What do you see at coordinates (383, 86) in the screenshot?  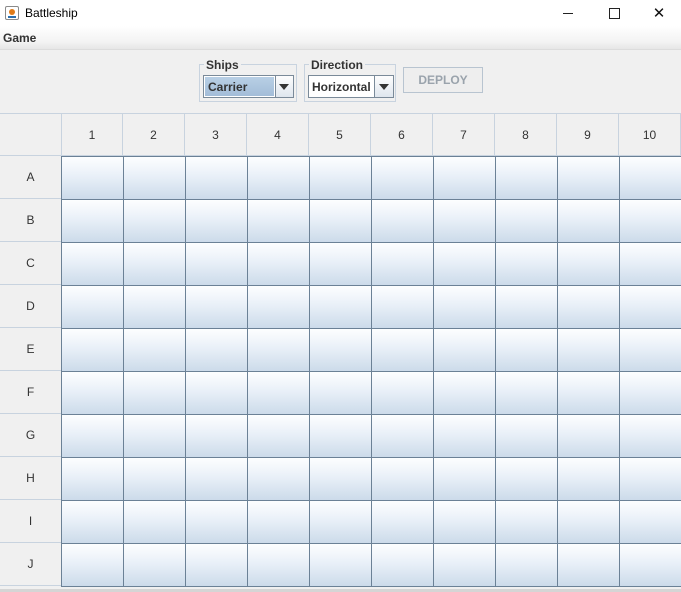 I see `direction-dropdown-arrow` at bounding box center [383, 86].